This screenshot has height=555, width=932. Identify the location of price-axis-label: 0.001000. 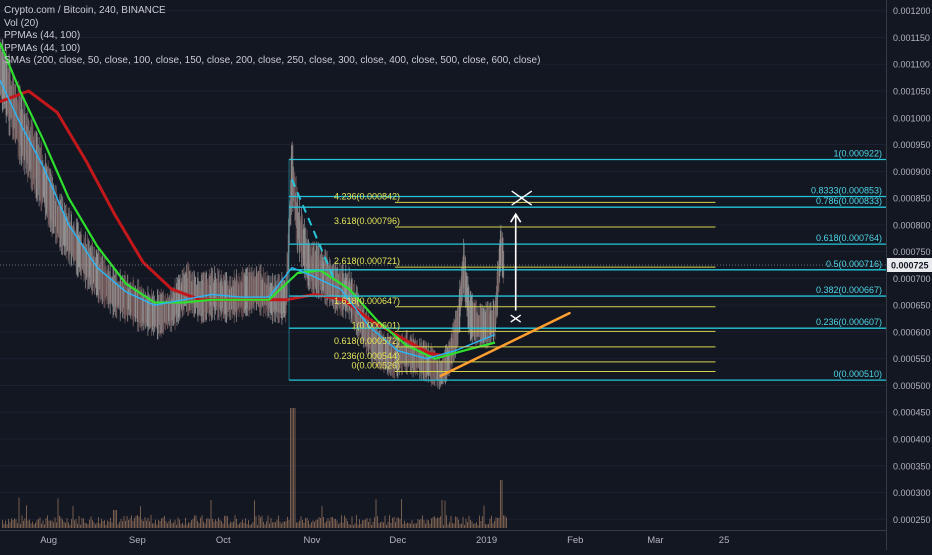
(912, 118).